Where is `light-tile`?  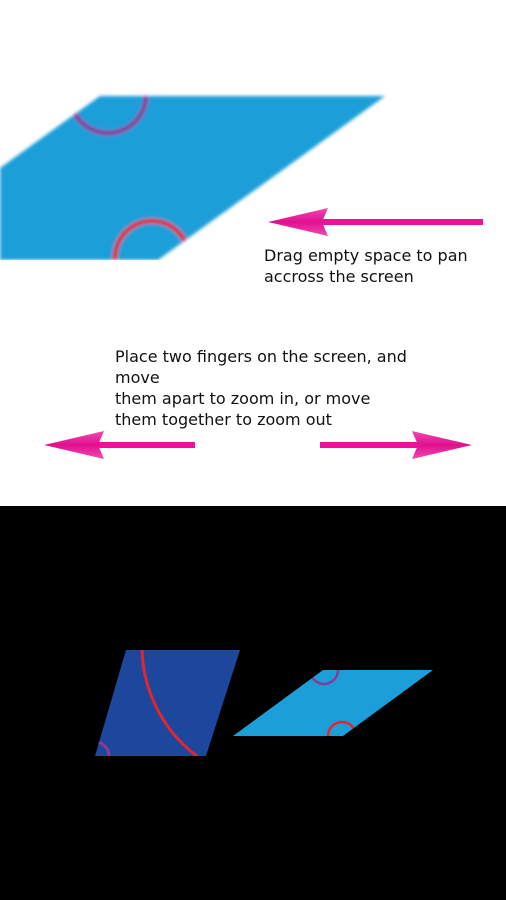 light-tile is located at coordinates (333, 703).